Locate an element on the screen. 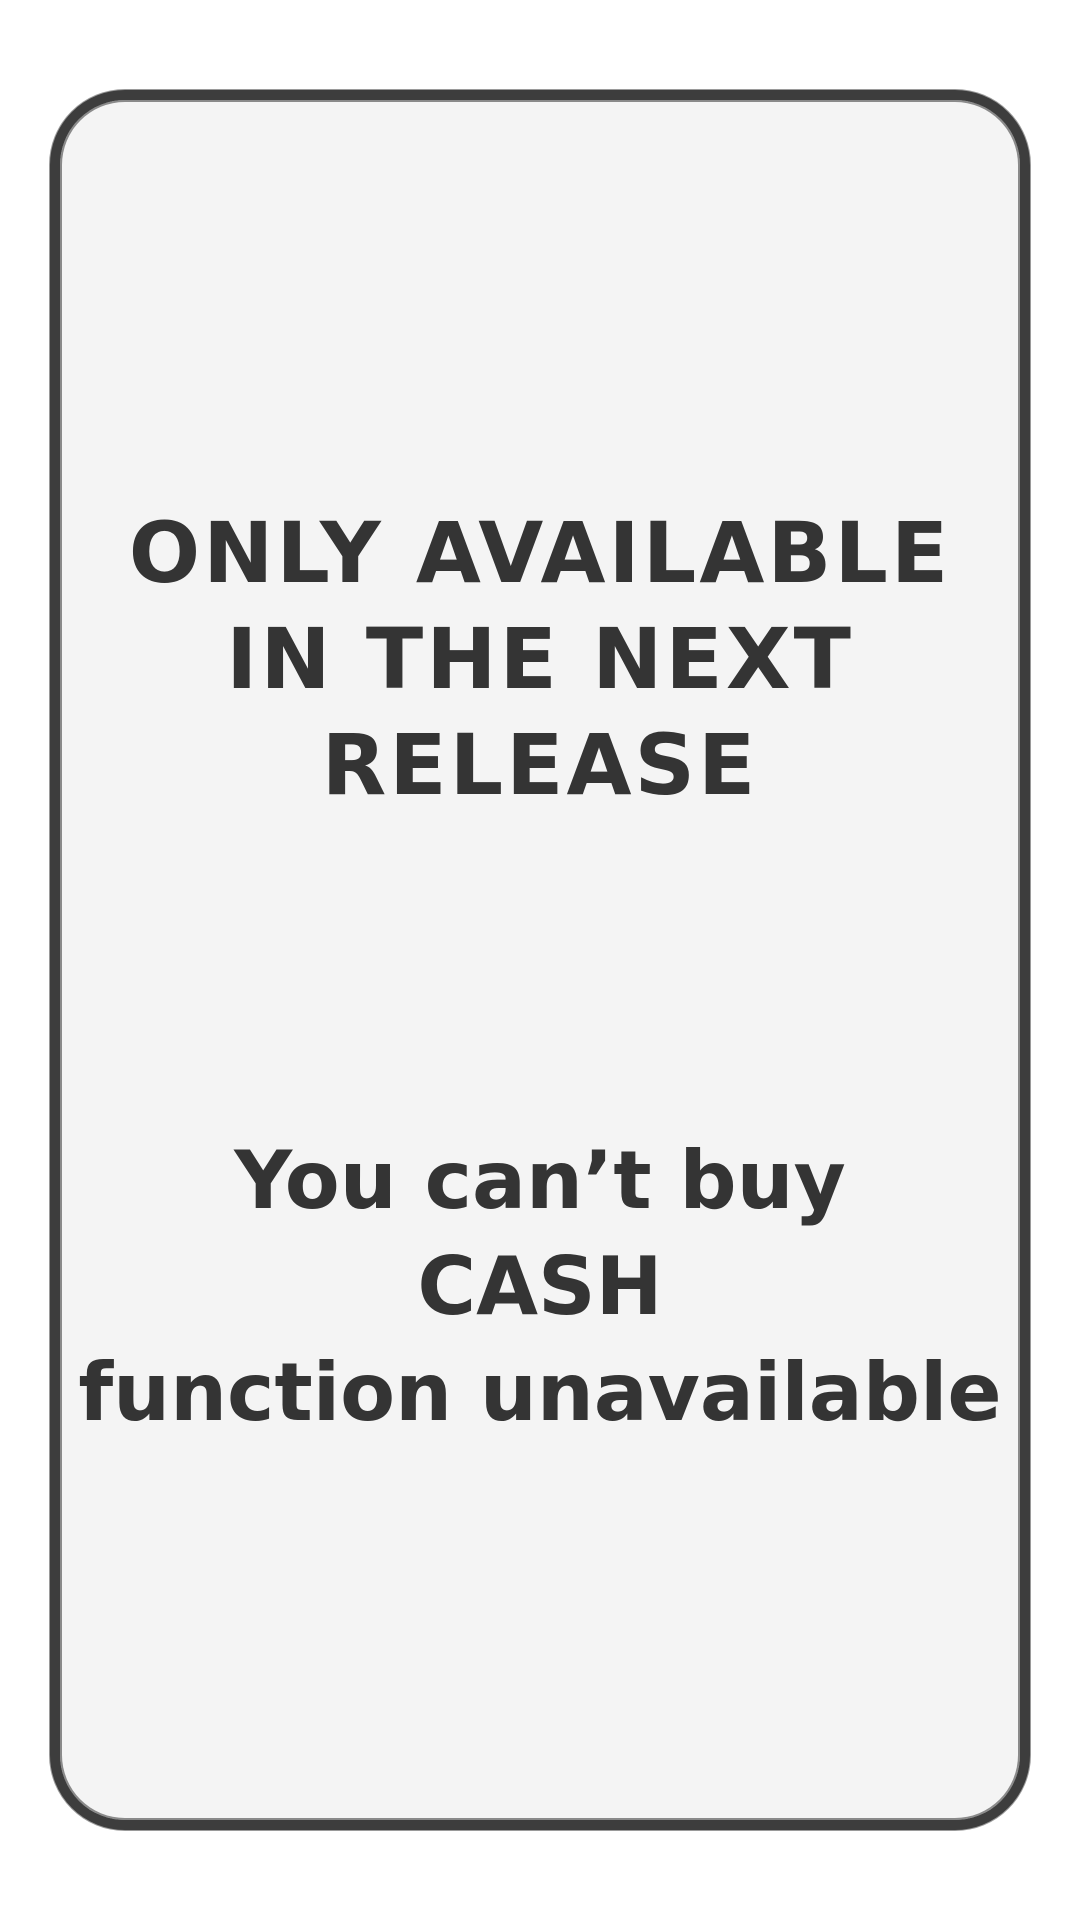 Image resolution: width=1080 pixels, height=1920 pixels. release-headline: ONLY AVAILABLE IN THE NEXT RELEASE is located at coordinates (540, 659).